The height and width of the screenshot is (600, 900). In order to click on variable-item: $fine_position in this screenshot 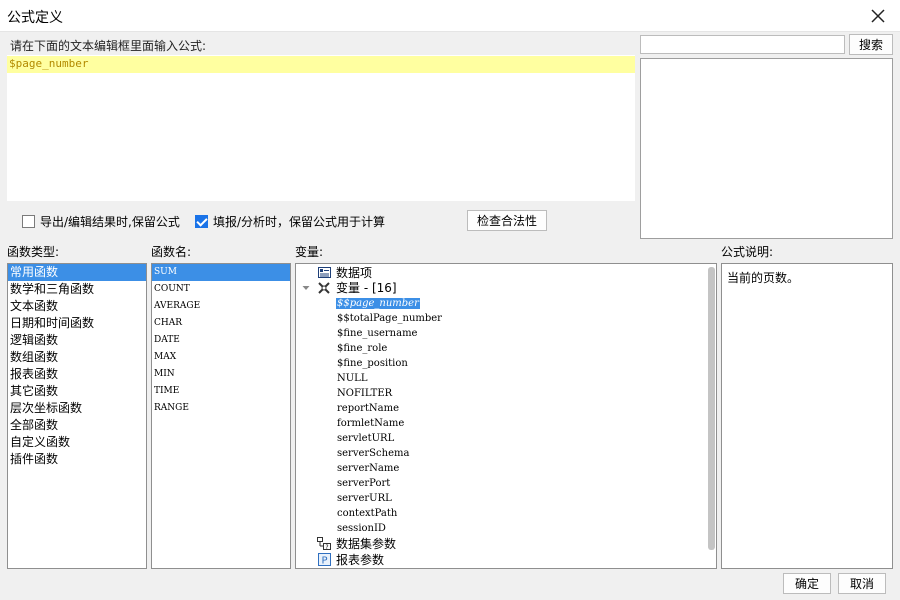, I will do `click(372, 363)`.